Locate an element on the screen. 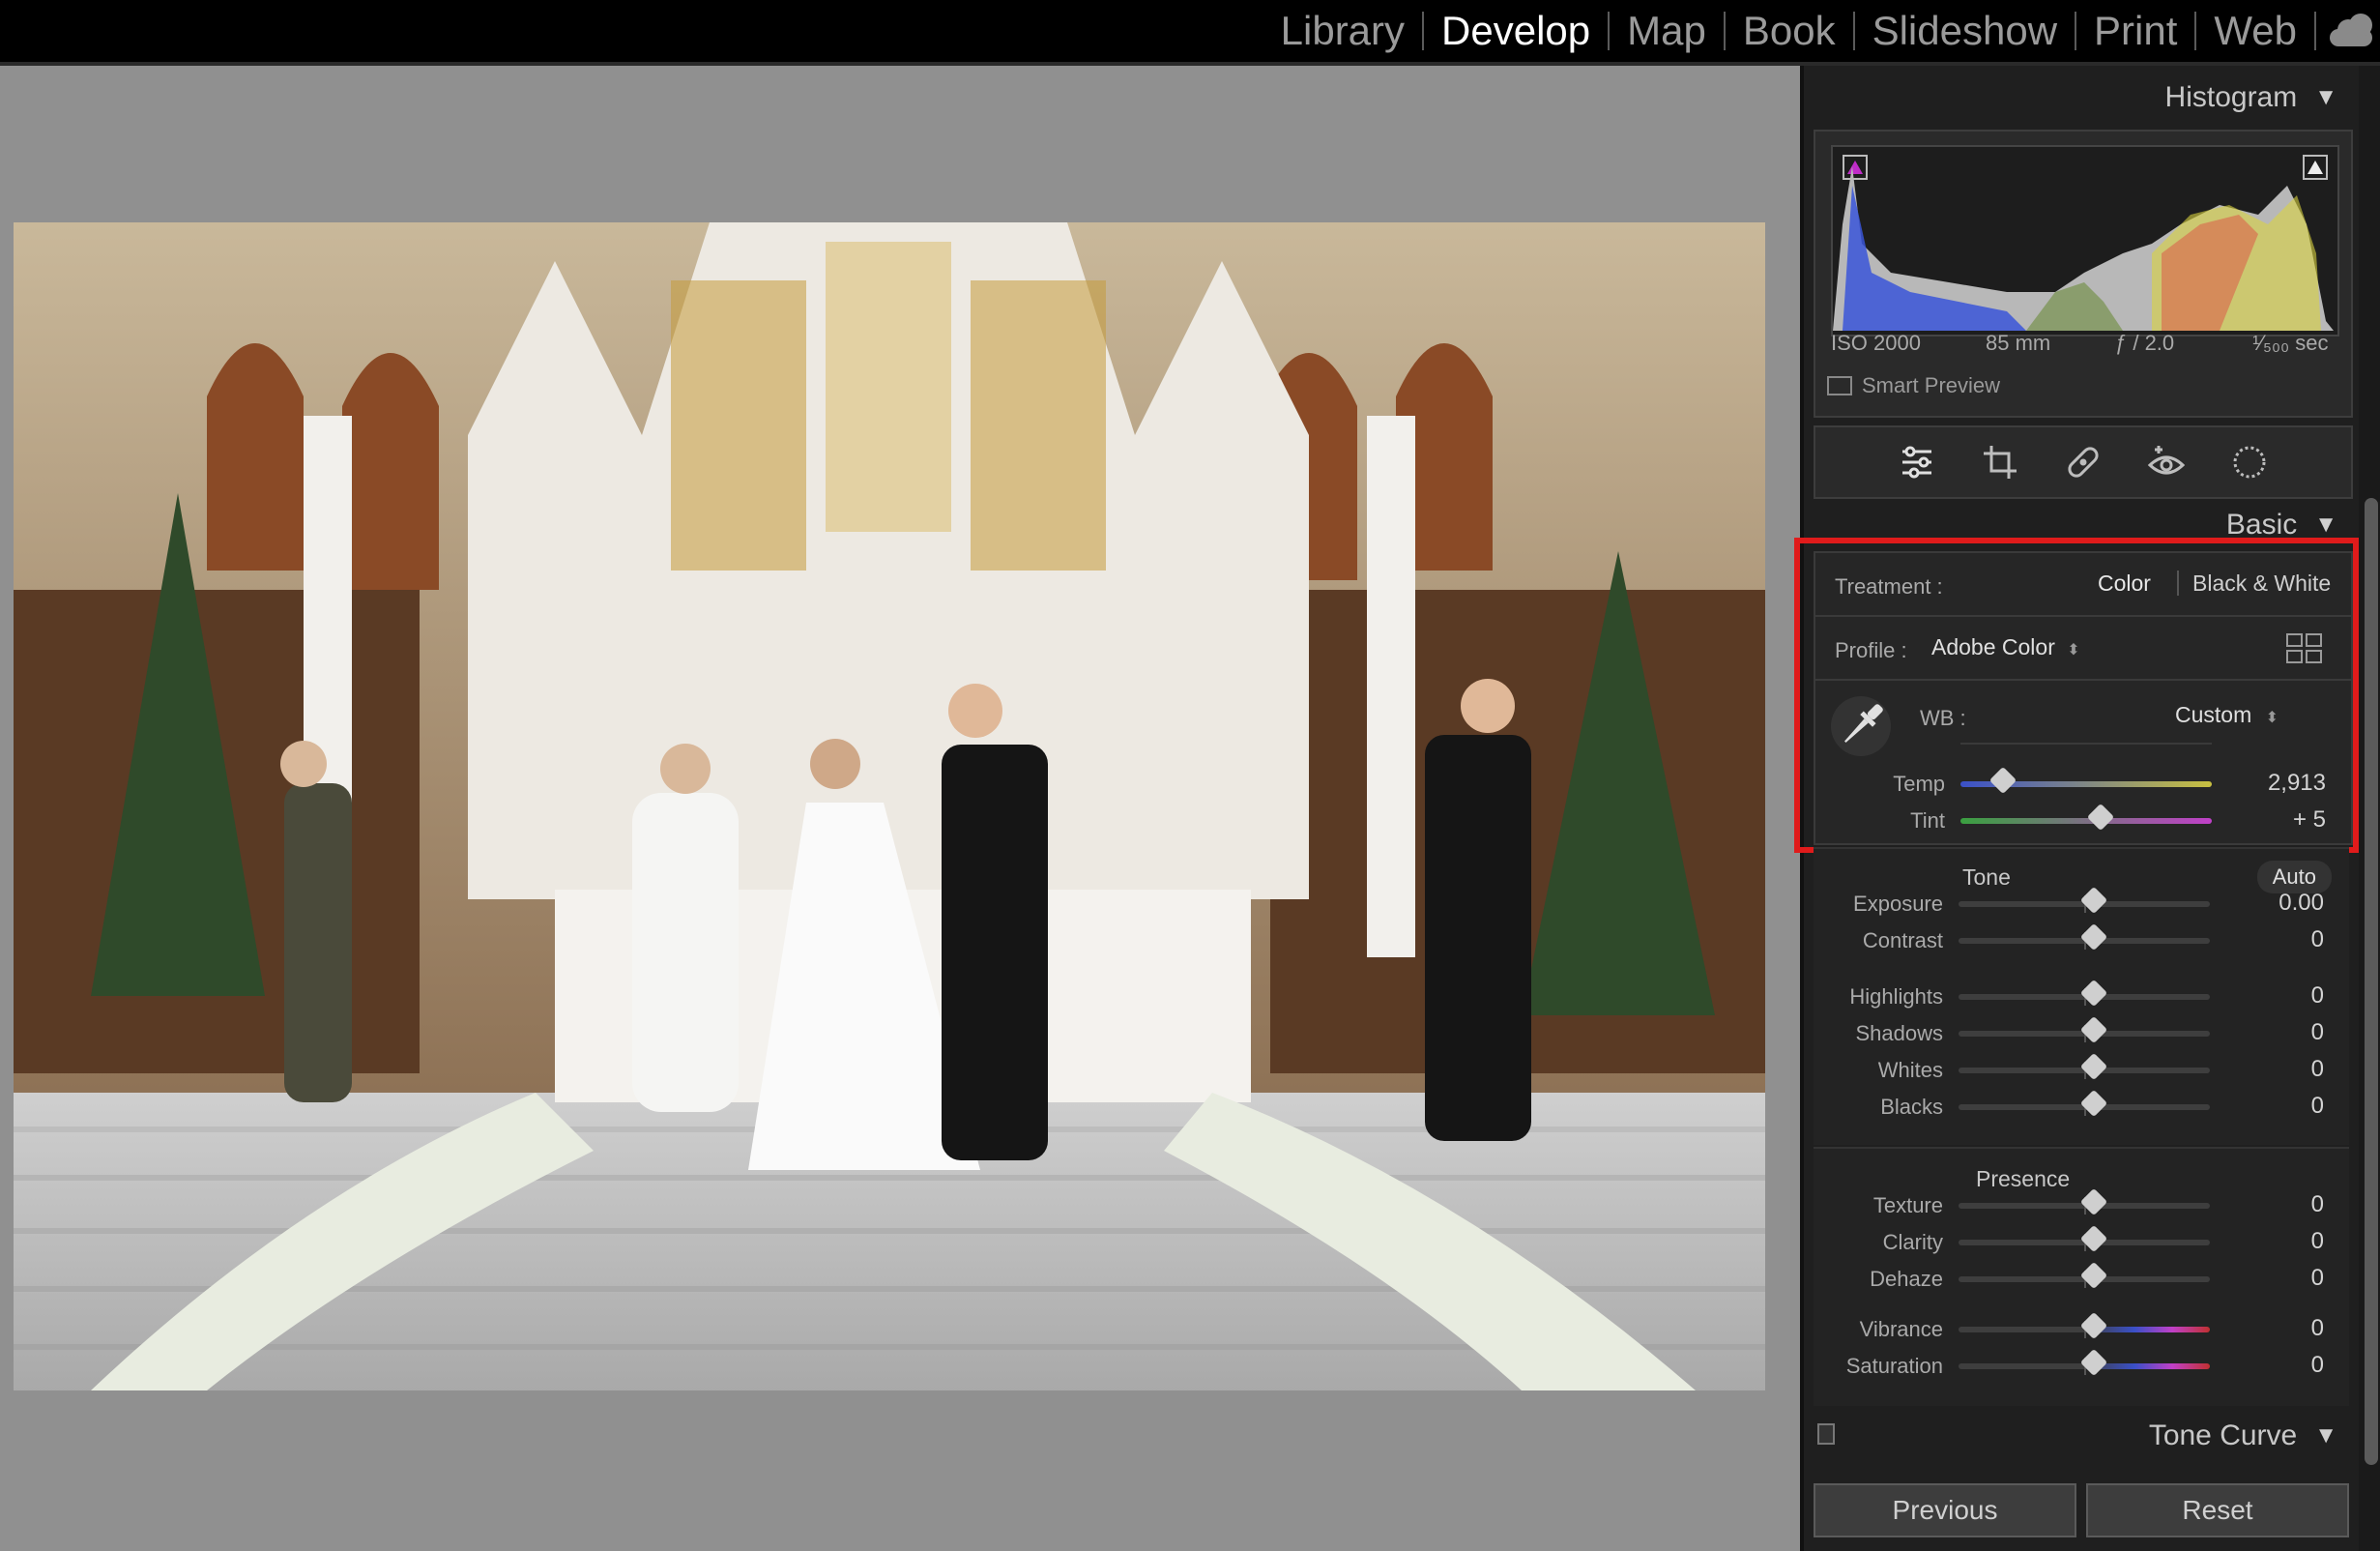  dehaze-slider is located at coordinates (2084, 1280).